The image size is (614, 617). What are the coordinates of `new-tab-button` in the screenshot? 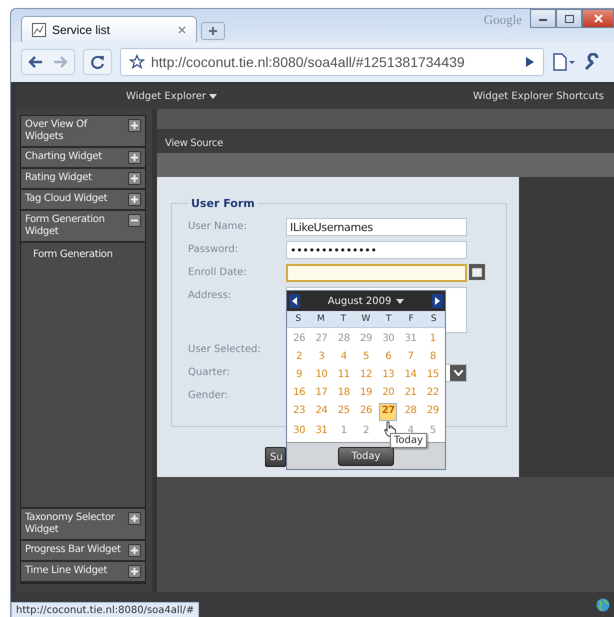 It's located at (213, 31).